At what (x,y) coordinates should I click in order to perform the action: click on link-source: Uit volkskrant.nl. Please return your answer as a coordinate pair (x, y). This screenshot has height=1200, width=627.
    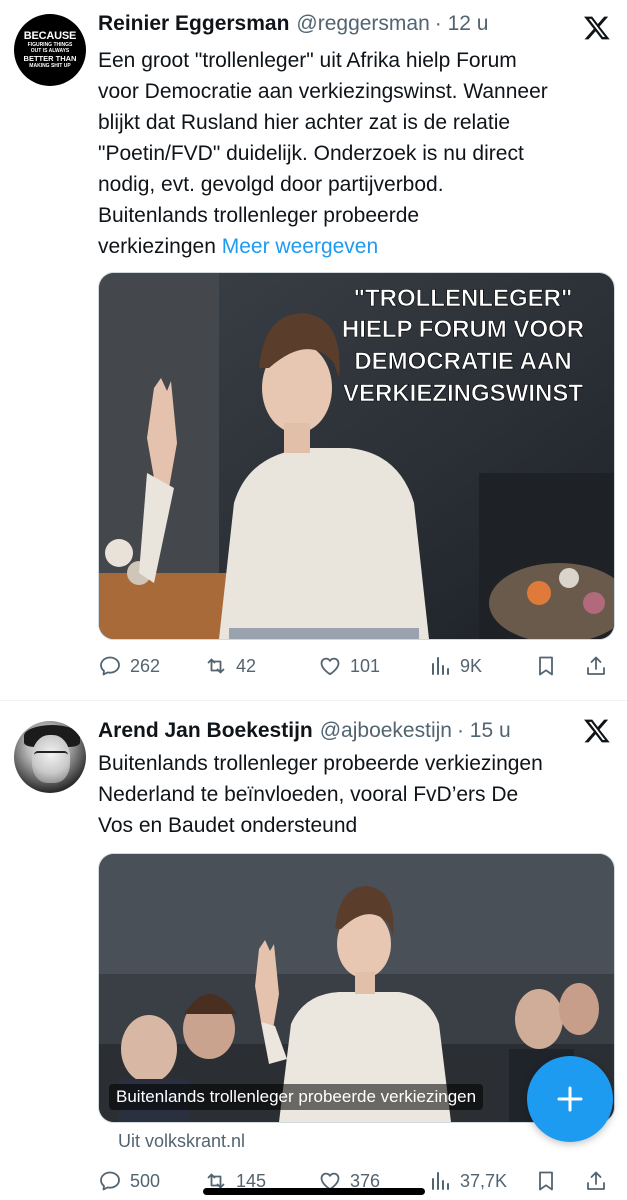
    Looking at the image, I should click on (181, 1141).